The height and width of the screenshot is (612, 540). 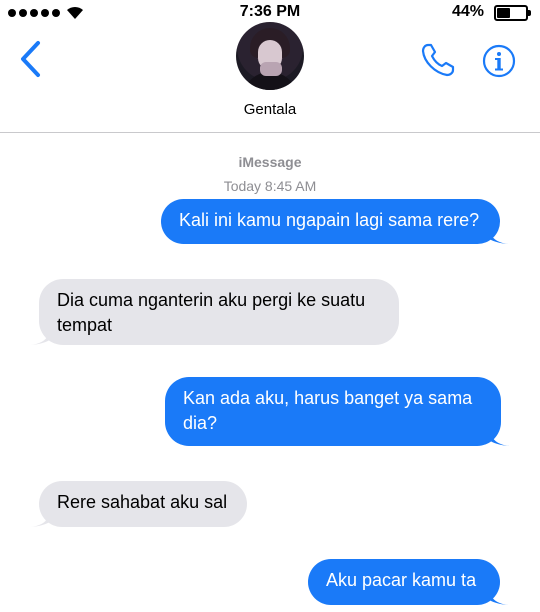 What do you see at coordinates (439, 60) in the screenshot?
I see `phone-icon` at bounding box center [439, 60].